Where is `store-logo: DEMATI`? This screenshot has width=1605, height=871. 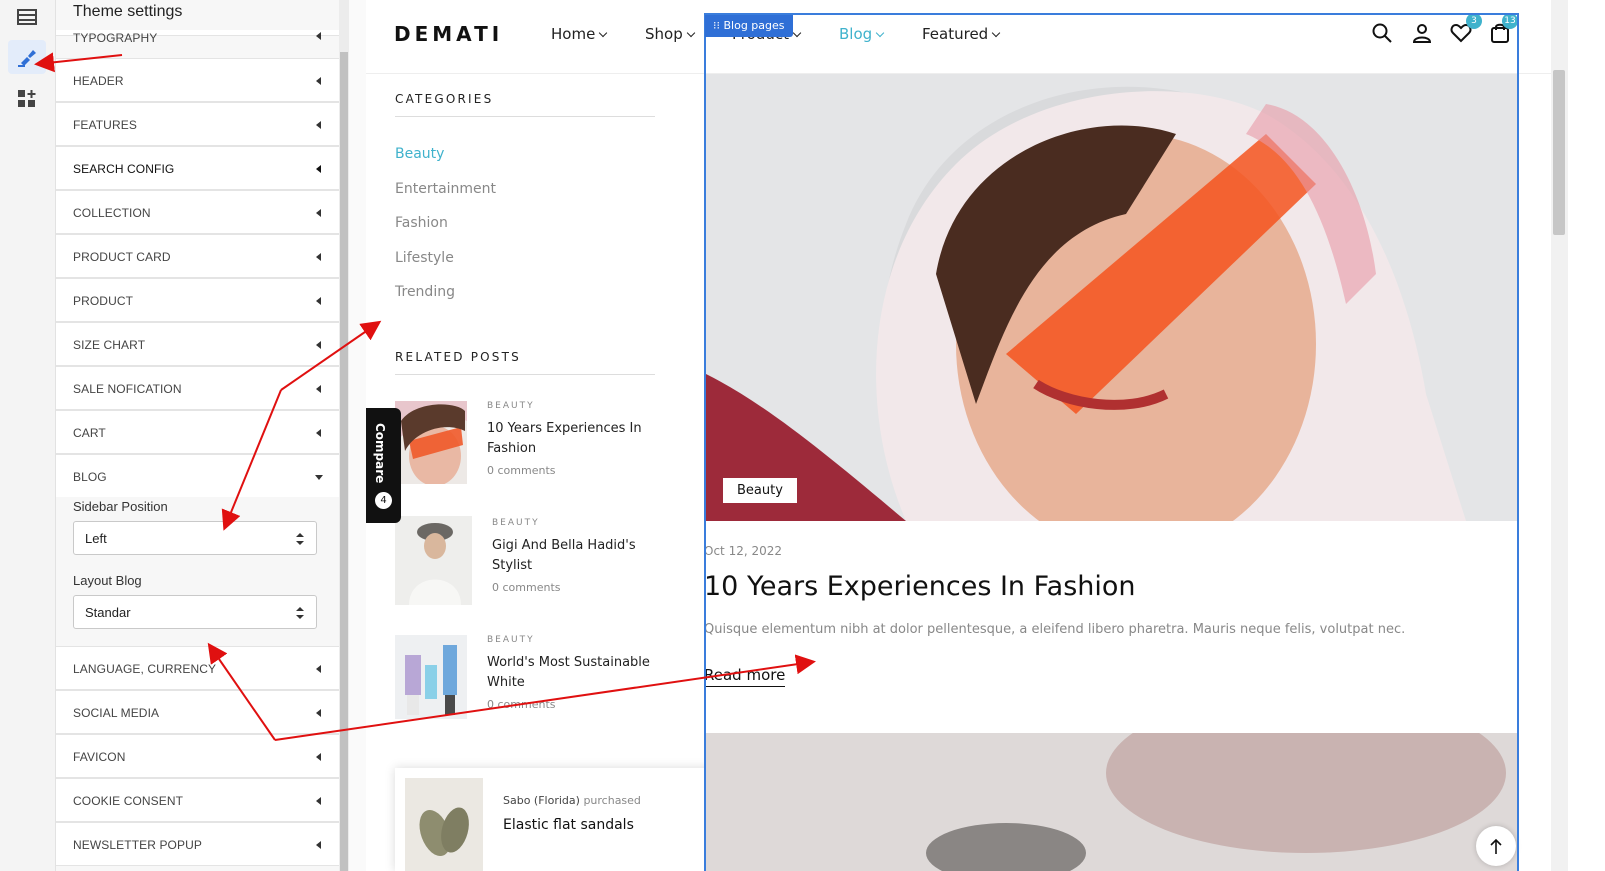 store-logo: DEMATI is located at coordinates (448, 34).